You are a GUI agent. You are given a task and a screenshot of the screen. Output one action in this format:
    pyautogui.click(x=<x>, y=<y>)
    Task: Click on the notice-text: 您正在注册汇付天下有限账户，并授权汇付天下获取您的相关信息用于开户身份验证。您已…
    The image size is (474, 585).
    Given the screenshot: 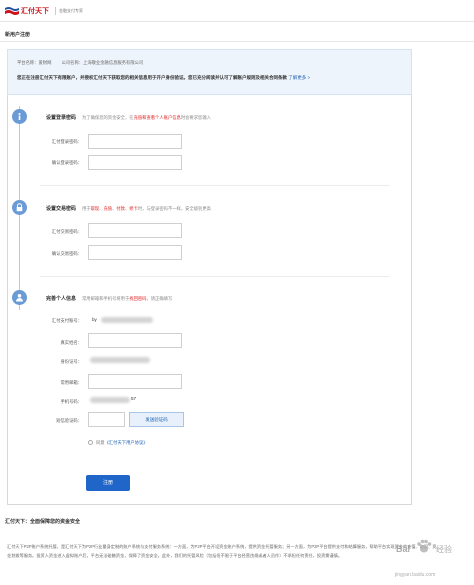 What is the action you would take?
    pyautogui.click(x=152, y=77)
    